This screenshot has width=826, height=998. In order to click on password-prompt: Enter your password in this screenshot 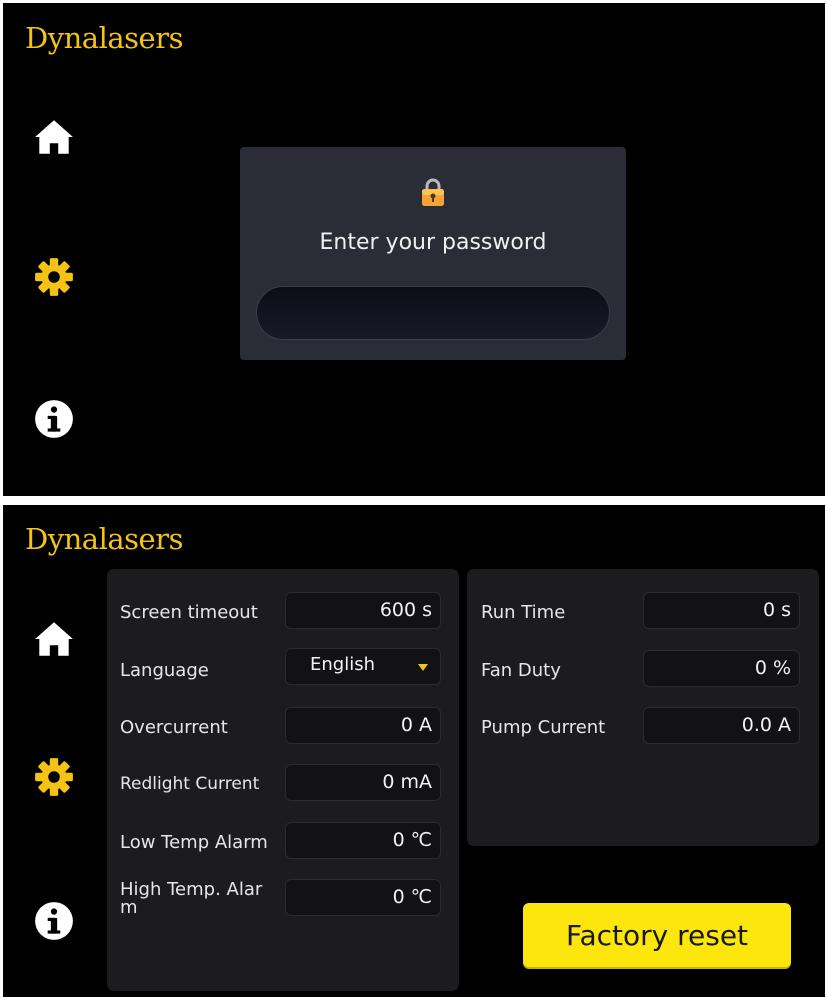, I will do `click(433, 242)`.